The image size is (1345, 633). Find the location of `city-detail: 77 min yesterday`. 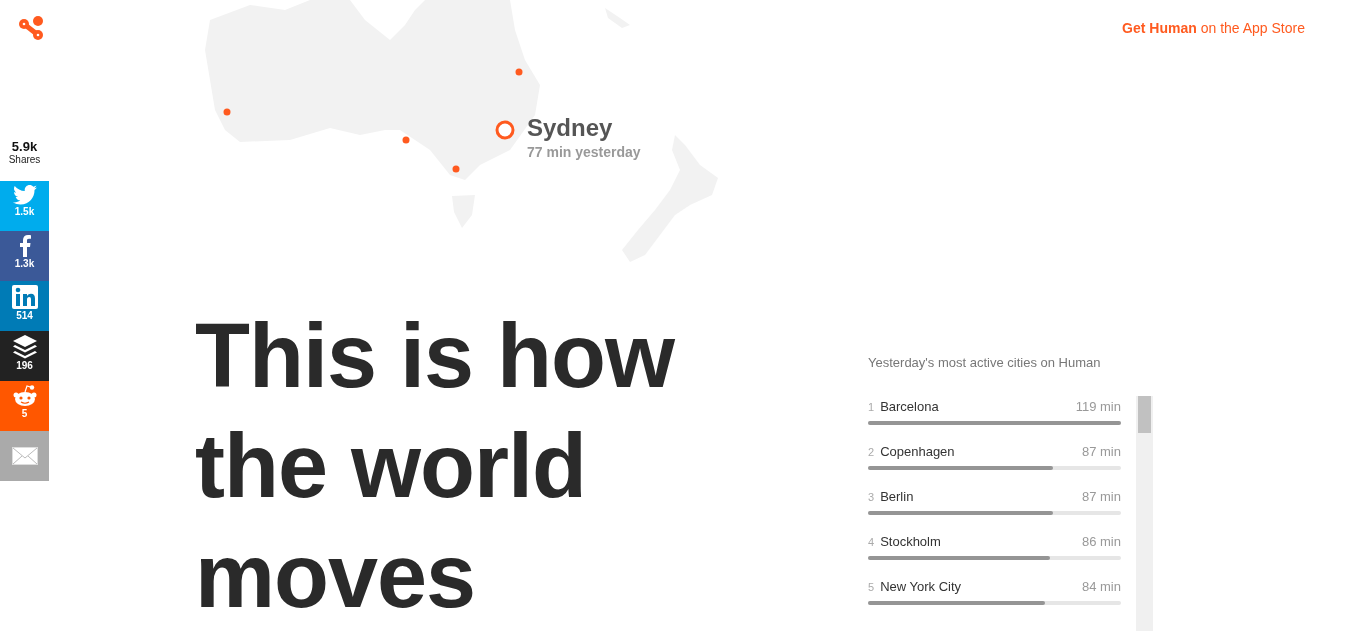

city-detail: 77 min yesterday is located at coordinates (584, 152).